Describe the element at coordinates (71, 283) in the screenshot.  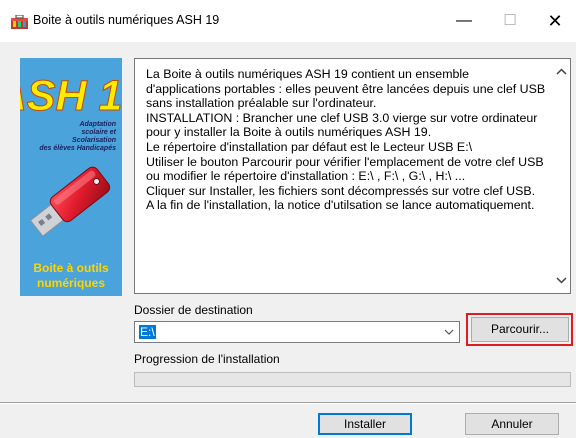
I see `banner-footer-line: numériques` at that location.